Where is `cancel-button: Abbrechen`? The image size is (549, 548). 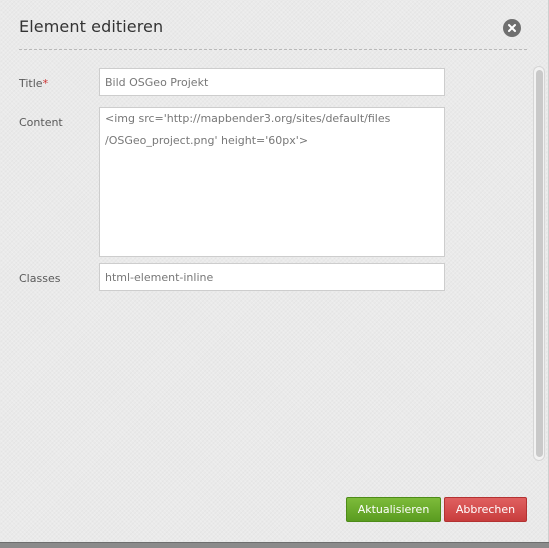 cancel-button: Abbrechen is located at coordinates (485, 509).